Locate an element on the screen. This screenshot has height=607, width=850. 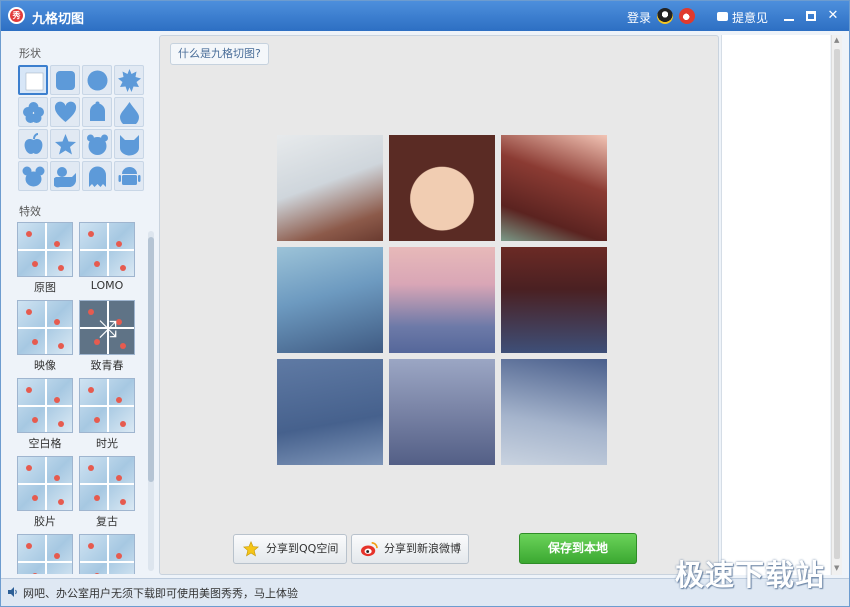
cat-icon is located at coordinates (129, 145).